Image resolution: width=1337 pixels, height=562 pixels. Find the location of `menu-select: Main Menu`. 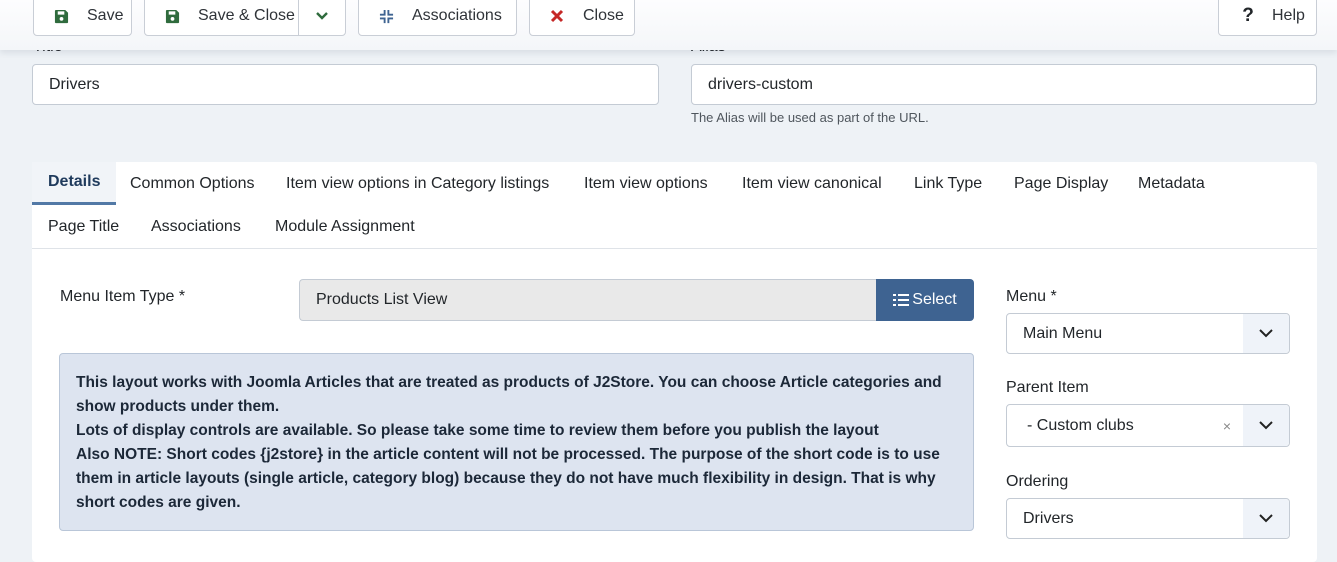

menu-select: Main Menu is located at coordinates (1148, 333).